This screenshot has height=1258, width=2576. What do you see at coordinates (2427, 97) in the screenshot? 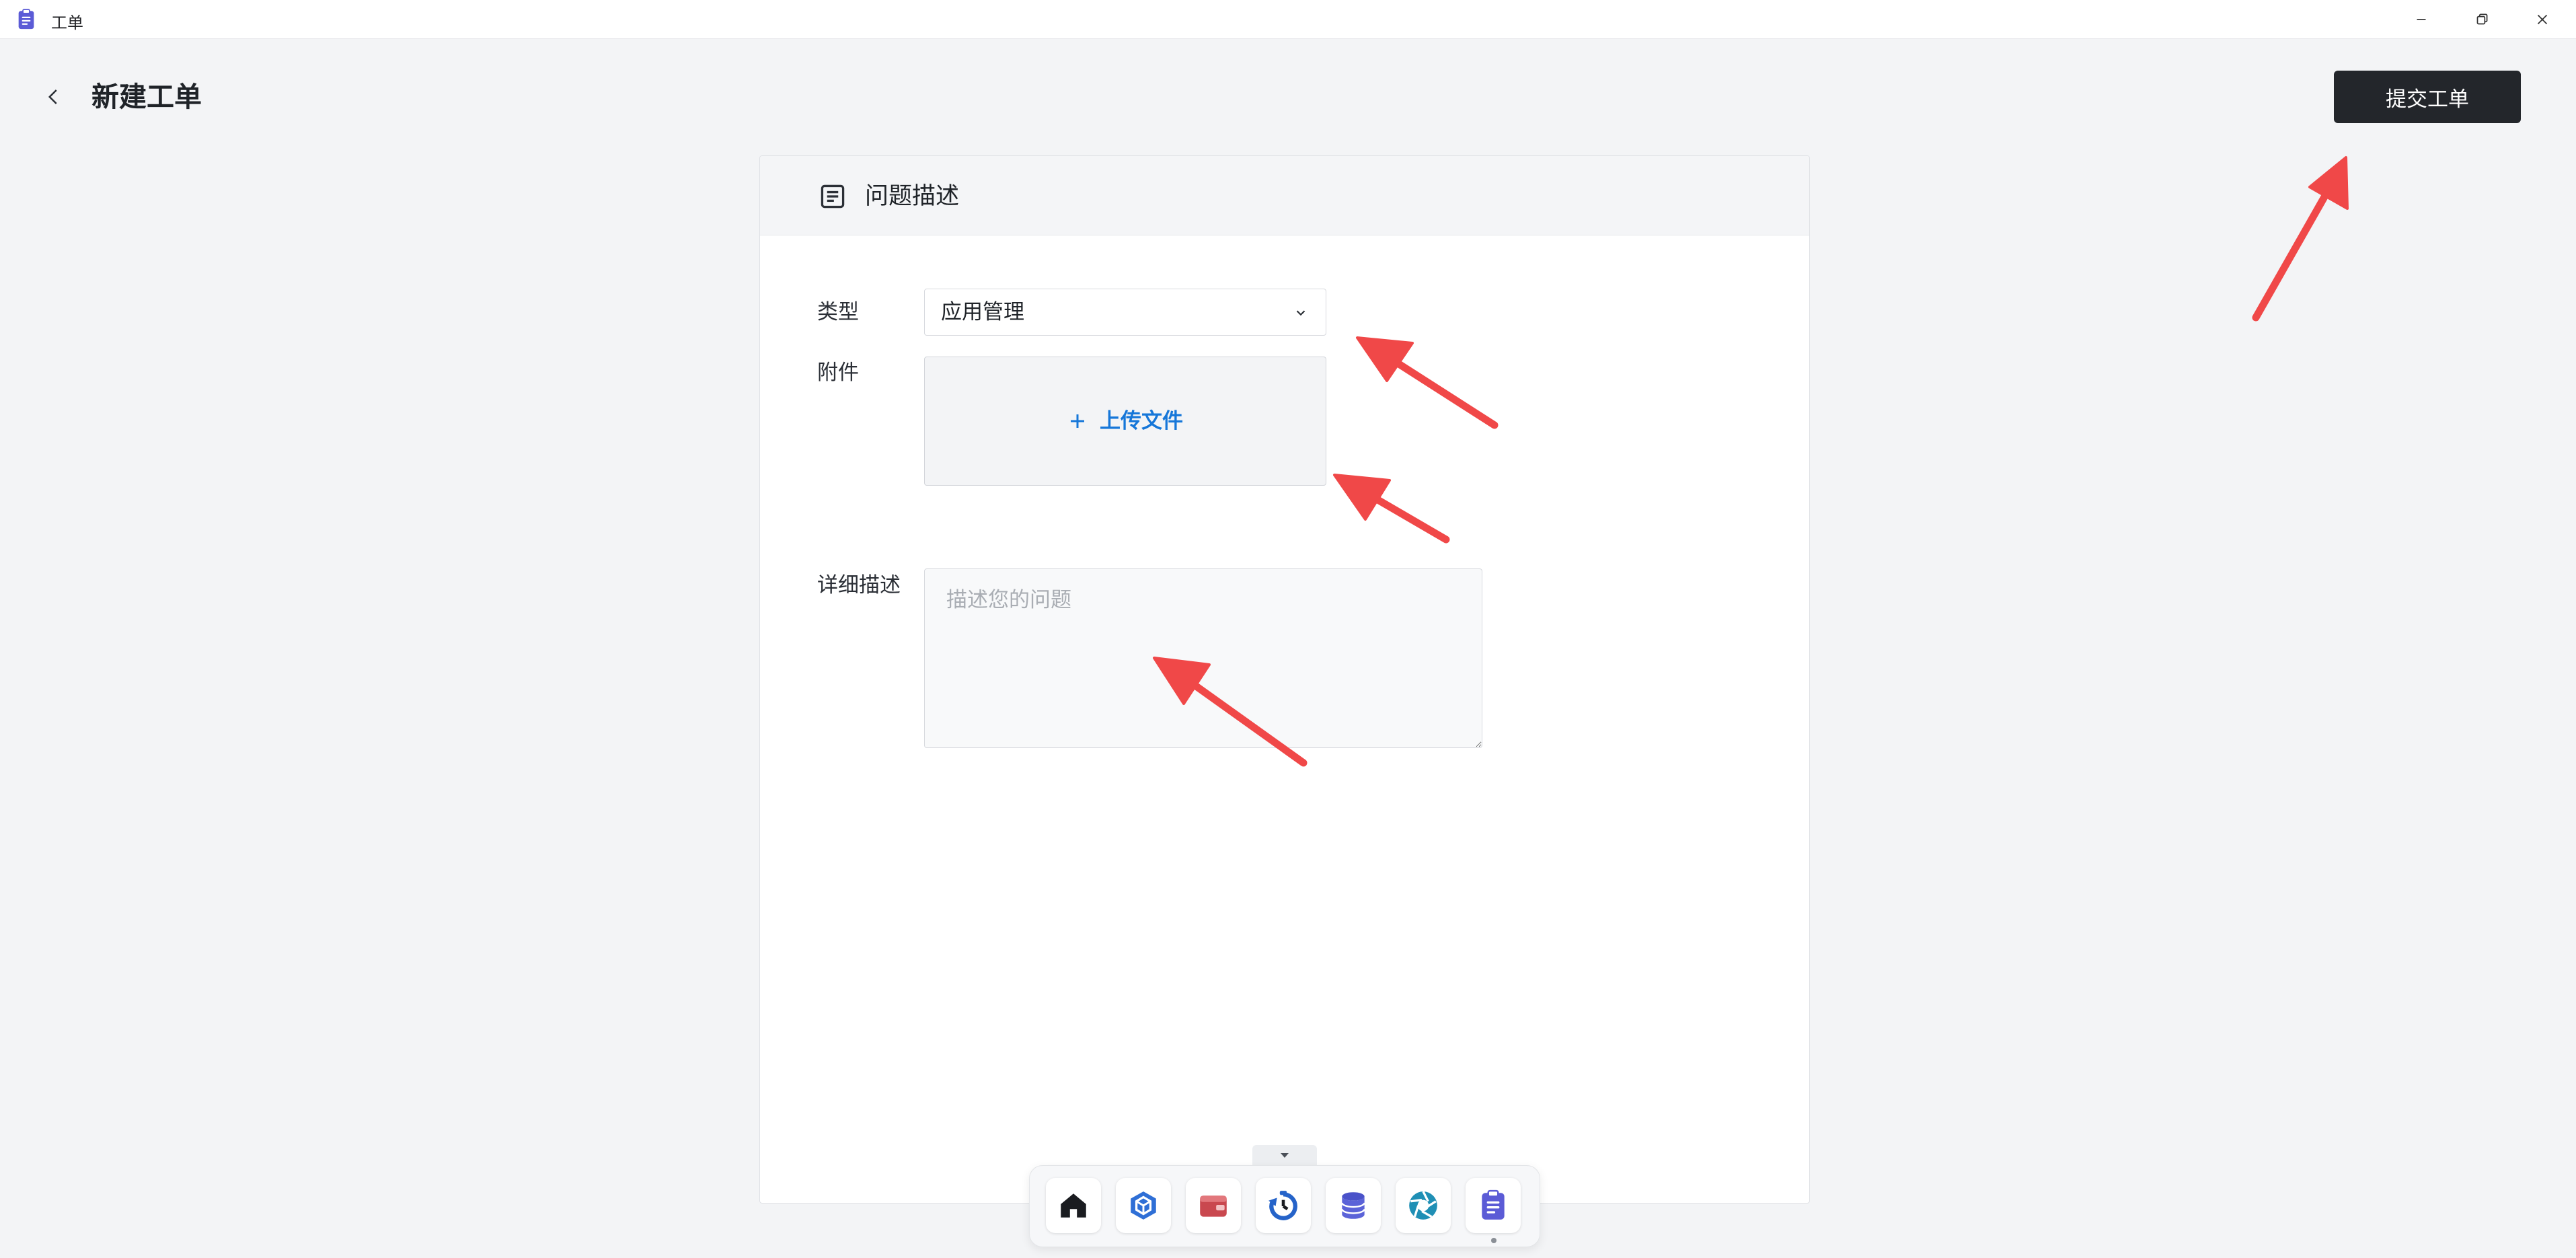
I see `submit-ticket-button: 提交工单` at bounding box center [2427, 97].